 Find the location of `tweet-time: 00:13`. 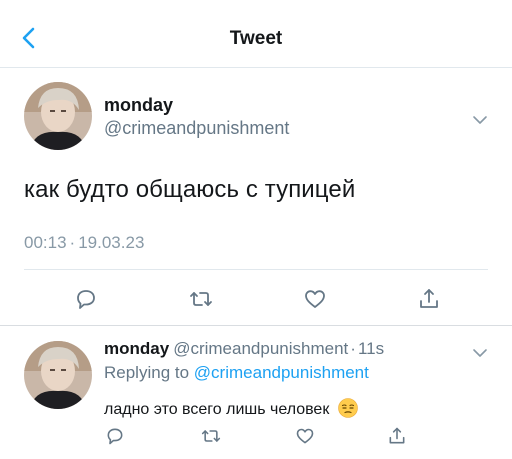

tweet-time: 00:13 is located at coordinates (45, 242).